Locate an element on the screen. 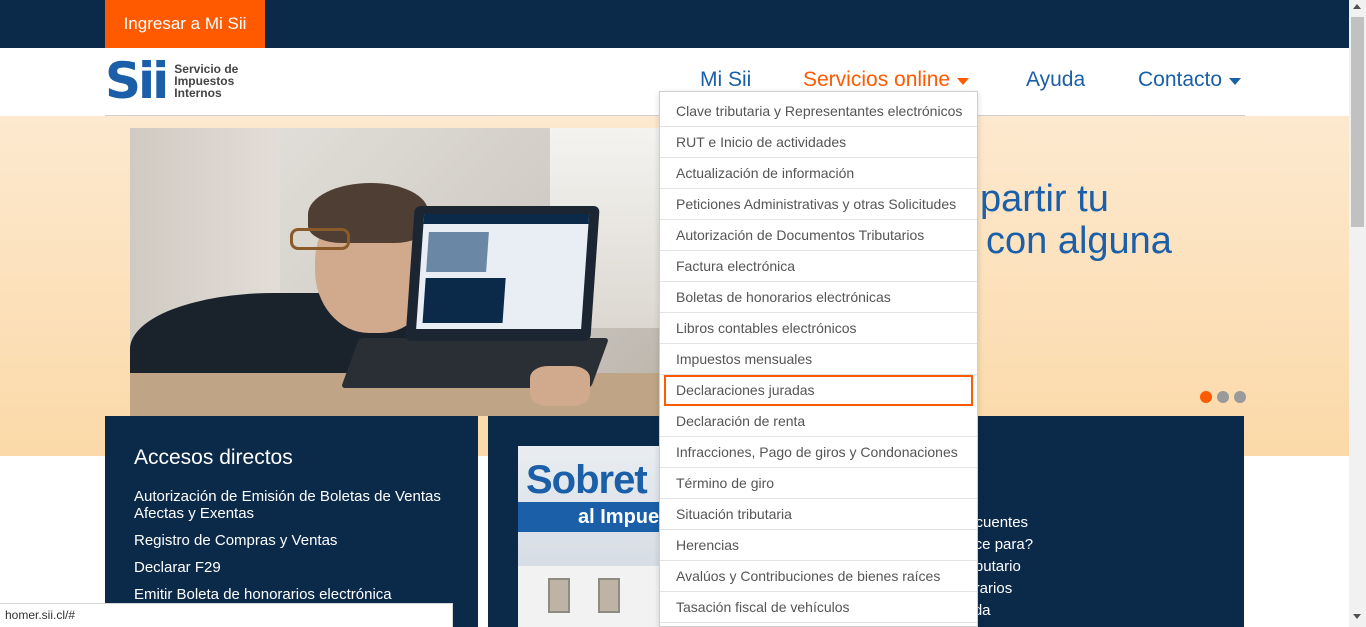 The image size is (1366, 627). sii-logo-text: Servicio de Impuestos Internos is located at coordinates (206, 81).